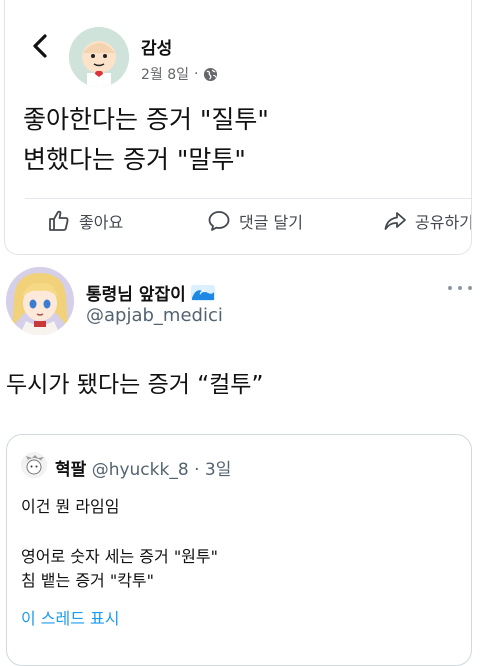  I want to click on share-label: 공유하기, so click(443, 222).